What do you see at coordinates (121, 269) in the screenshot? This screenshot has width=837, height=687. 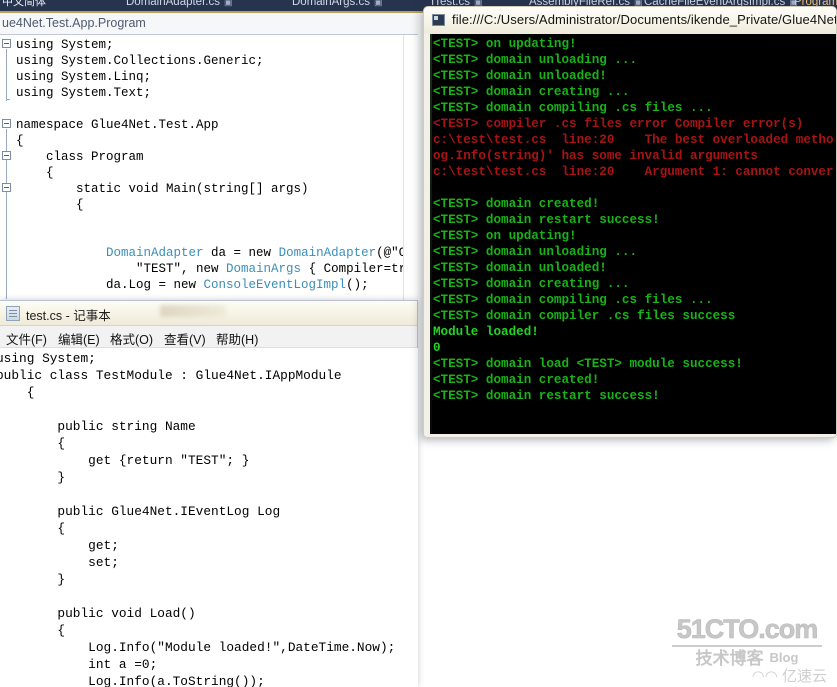 I see `code-token: "TEST", new` at bounding box center [121, 269].